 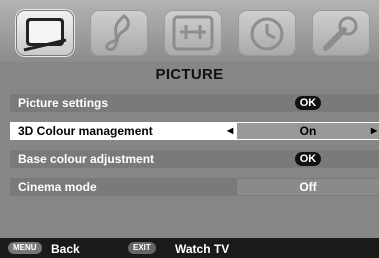 I want to click on music-note-icon, so click(x=117, y=33).